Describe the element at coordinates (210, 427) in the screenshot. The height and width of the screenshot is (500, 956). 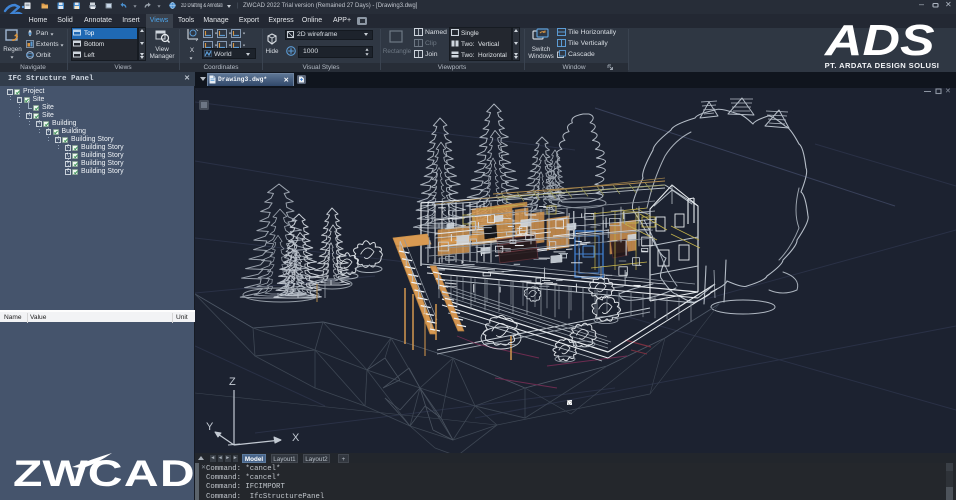
I see `svg-text: Y` at that location.